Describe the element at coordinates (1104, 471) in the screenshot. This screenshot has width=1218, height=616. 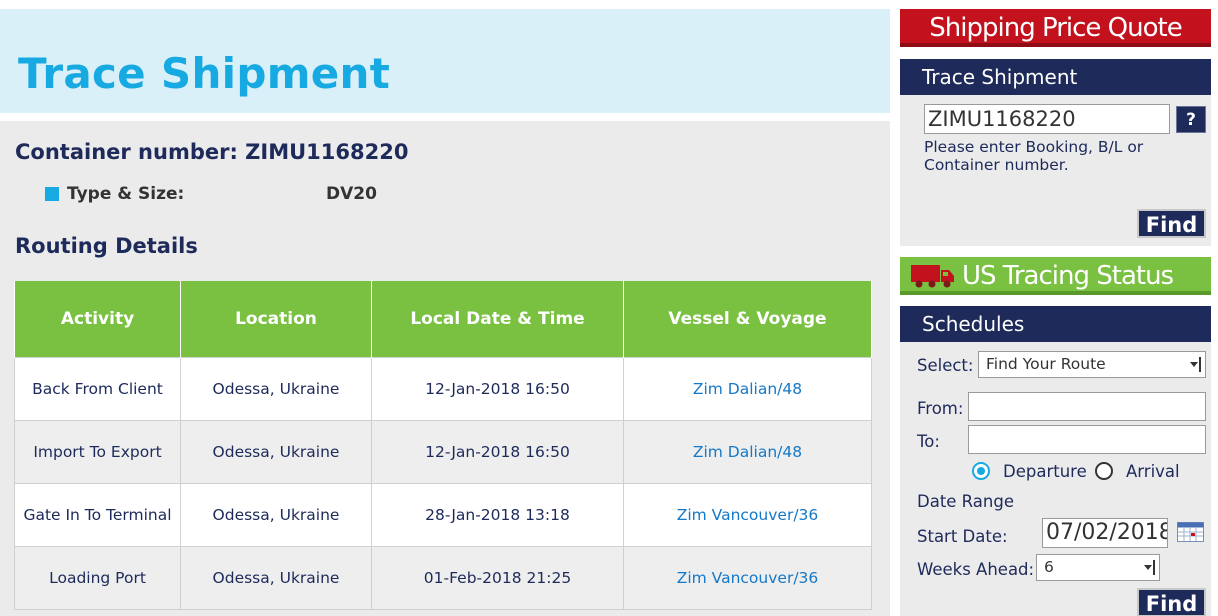
I see `arrival-radio` at that location.